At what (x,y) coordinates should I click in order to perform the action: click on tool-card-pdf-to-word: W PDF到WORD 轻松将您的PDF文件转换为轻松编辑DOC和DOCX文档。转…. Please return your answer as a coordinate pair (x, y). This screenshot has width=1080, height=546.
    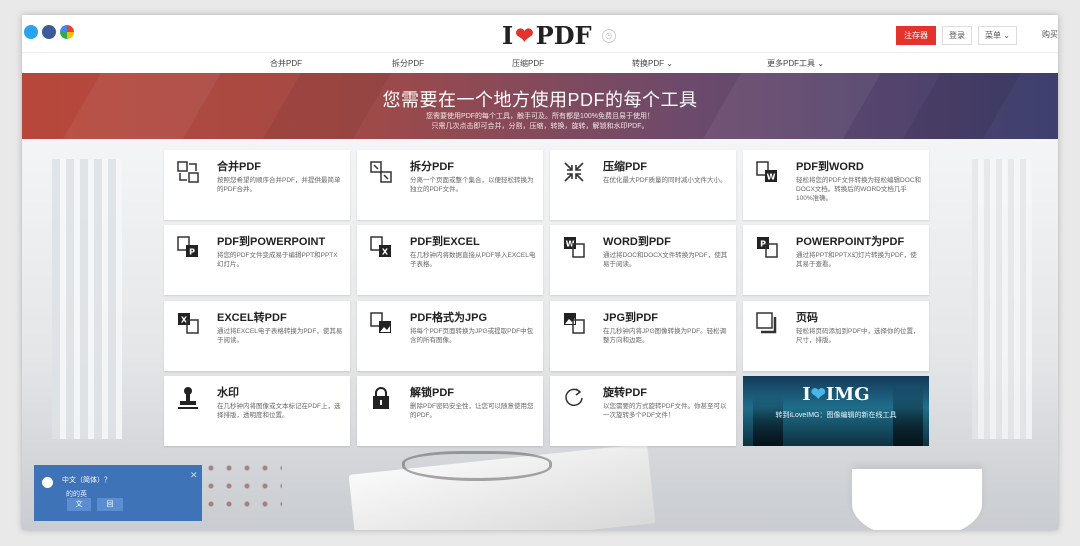
    Looking at the image, I should click on (836, 185).